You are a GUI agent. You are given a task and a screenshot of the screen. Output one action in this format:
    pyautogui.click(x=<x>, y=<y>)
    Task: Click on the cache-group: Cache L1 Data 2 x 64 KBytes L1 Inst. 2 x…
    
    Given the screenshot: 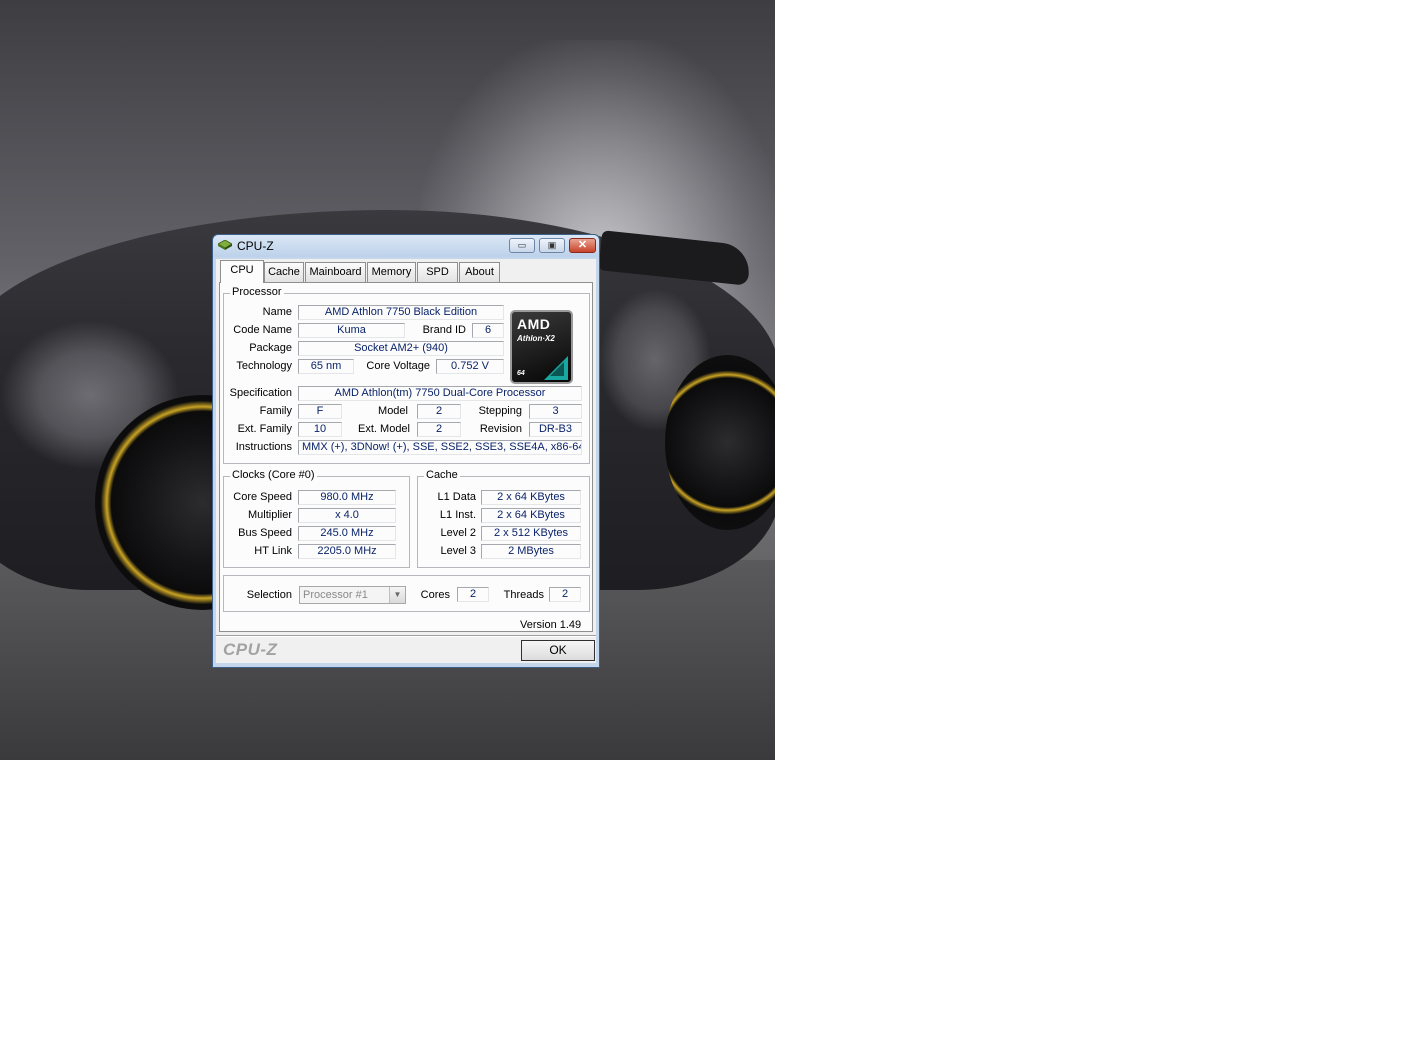 What is the action you would take?
    pyautogui.click(x=503, y=518)
    